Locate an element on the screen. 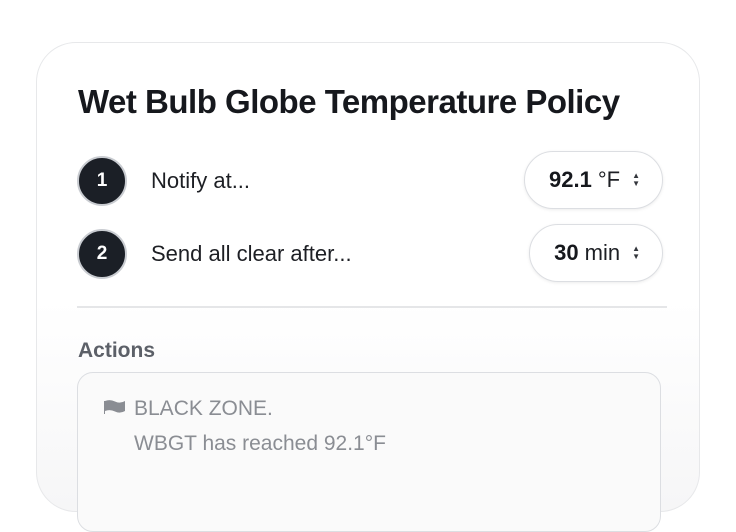 This screenshot has height=532, width=736. step-number-badge: 1 is located at coordinates (102, 181).